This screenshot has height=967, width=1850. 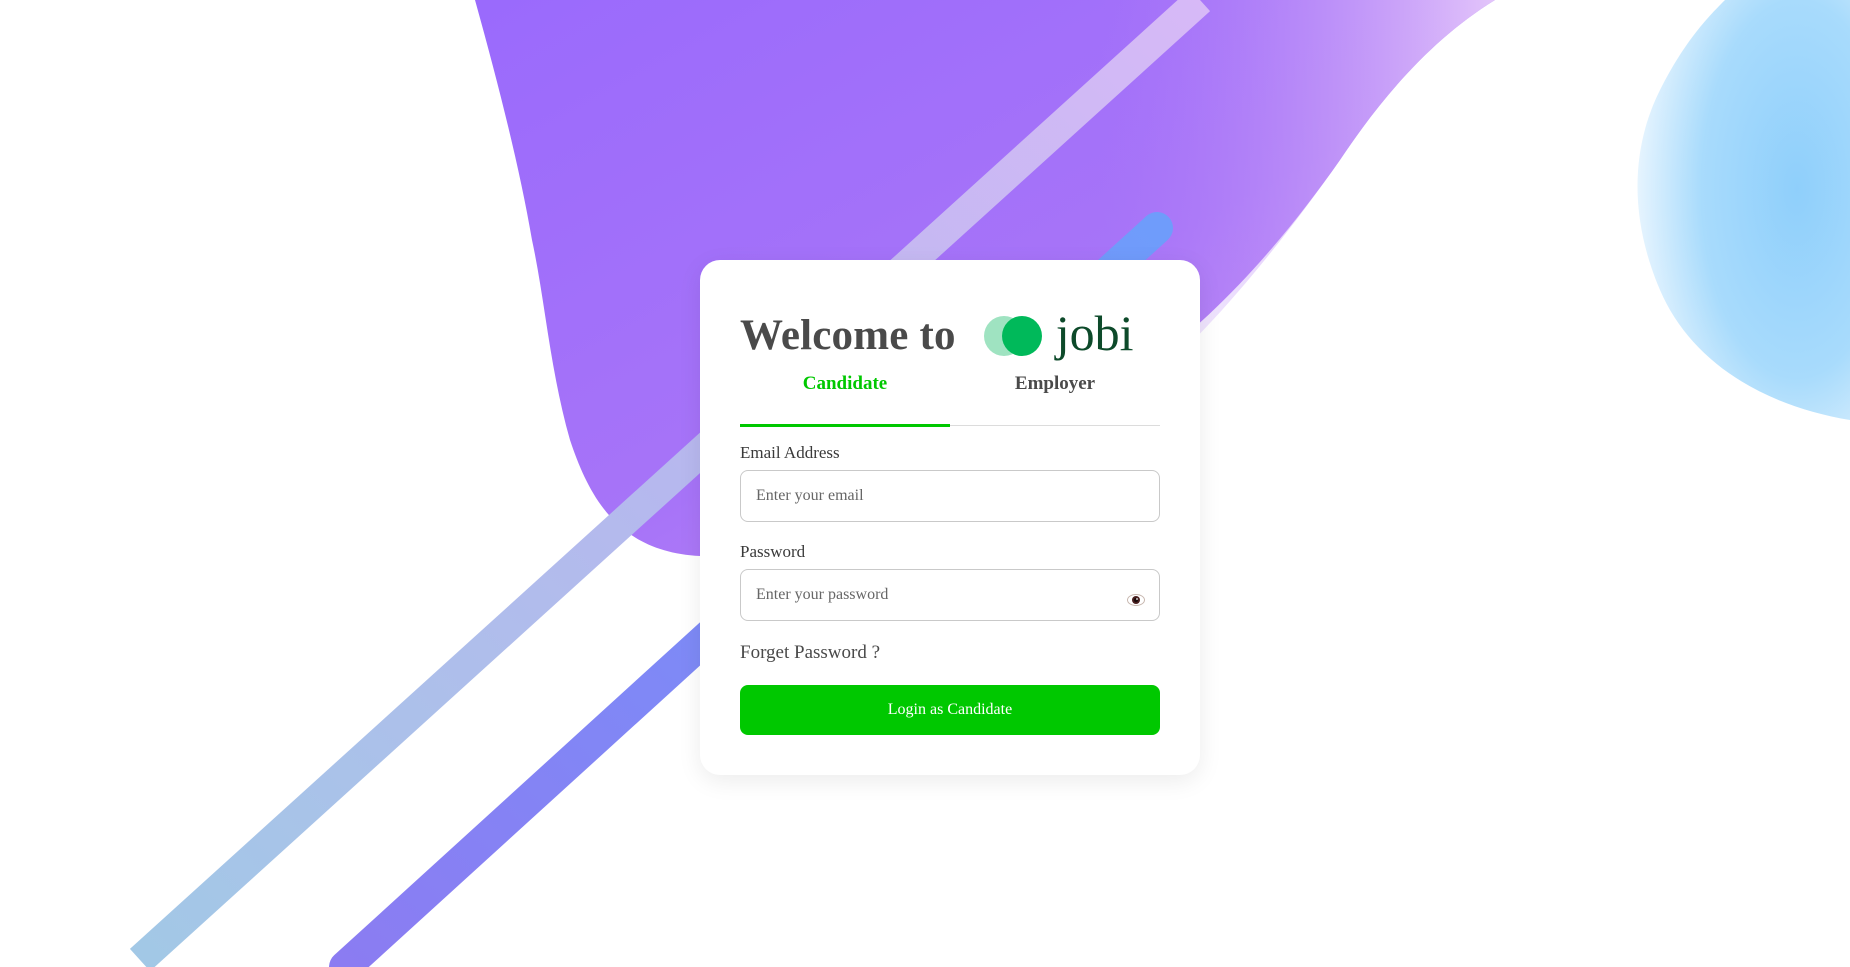 I want to click on email-label: Email Address, so click(x=790, y=452).